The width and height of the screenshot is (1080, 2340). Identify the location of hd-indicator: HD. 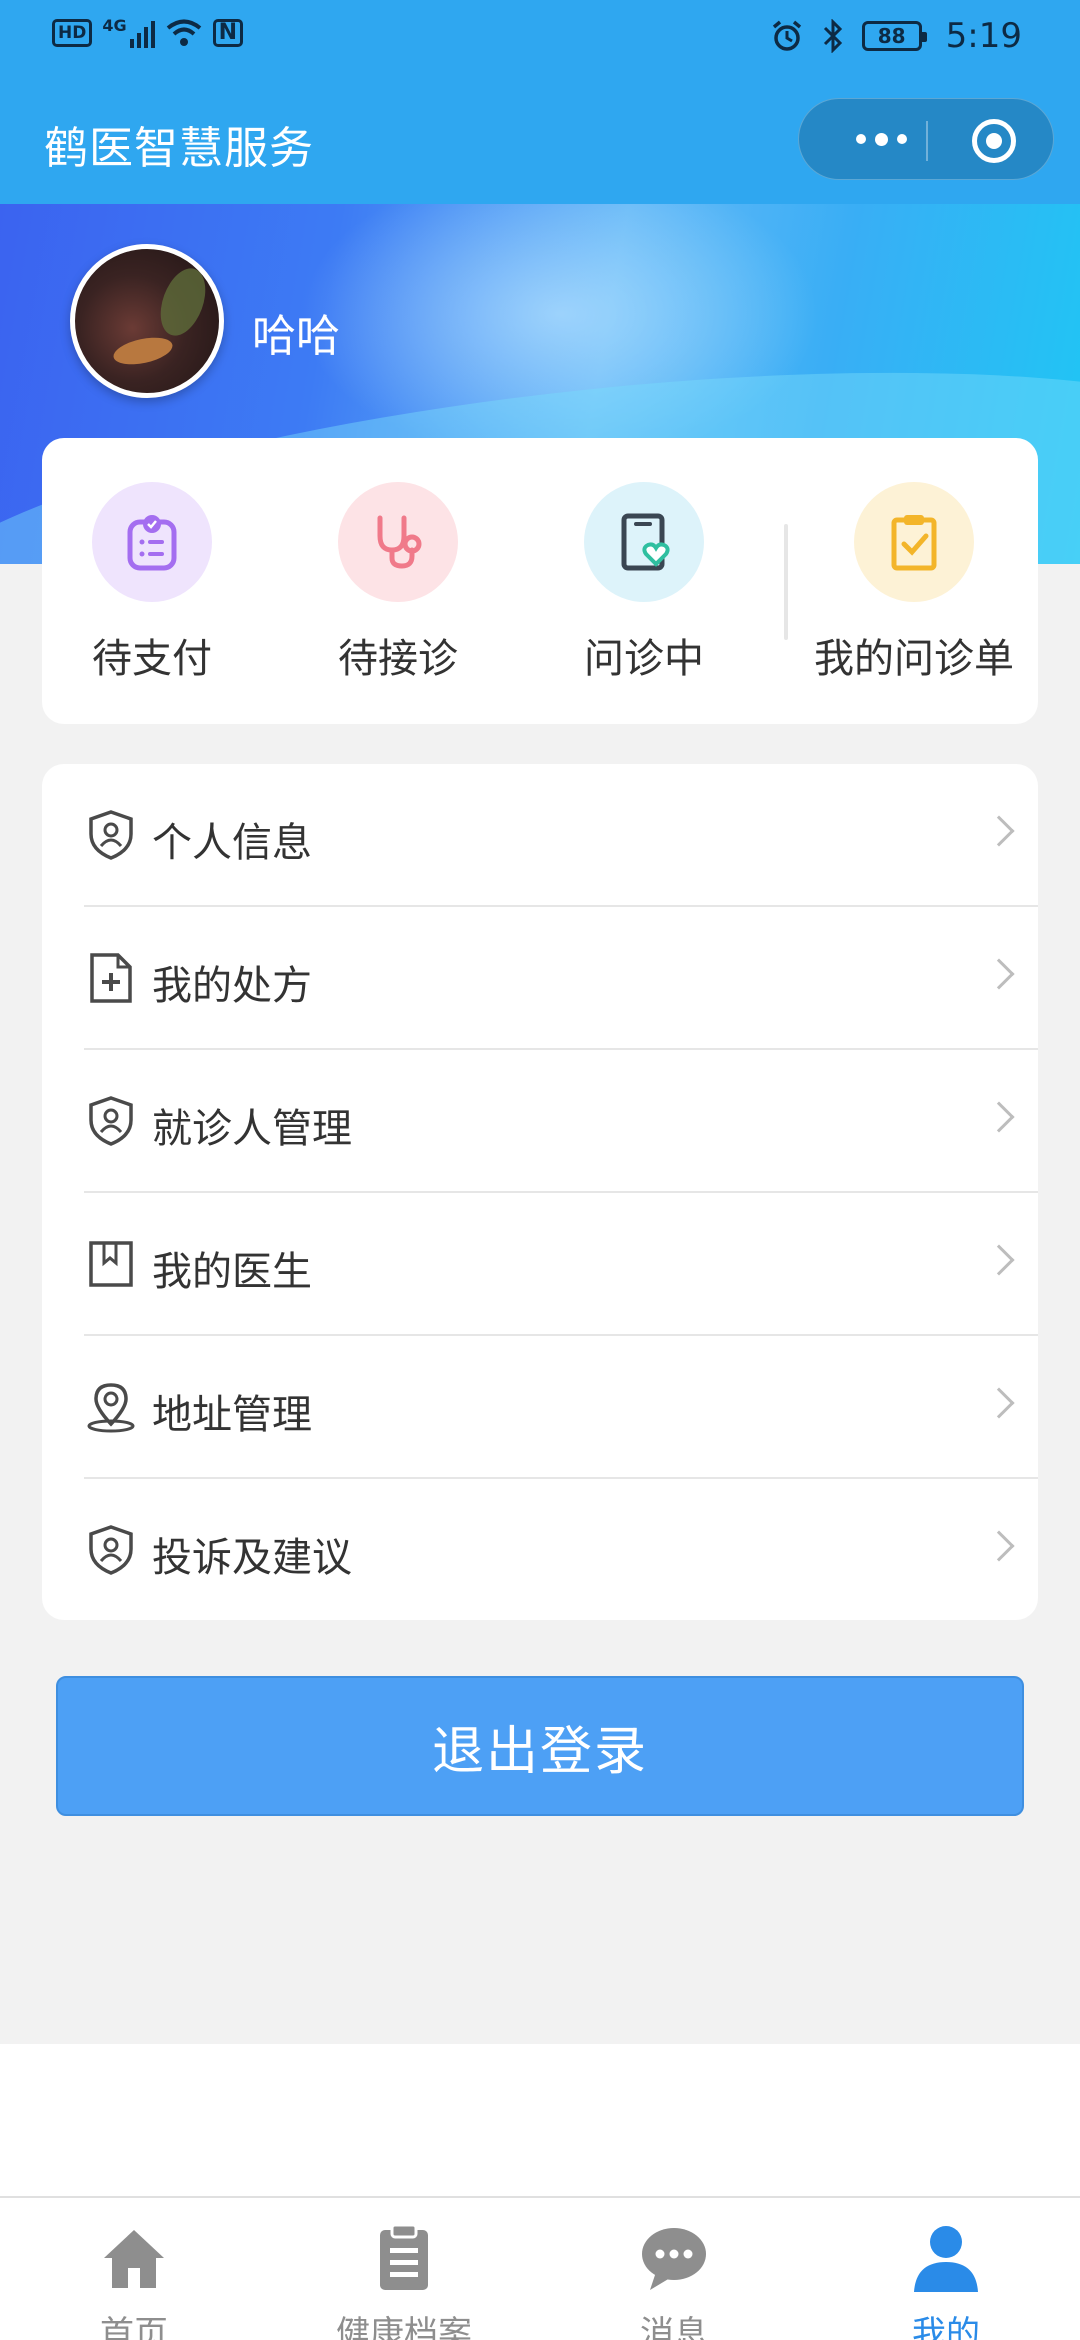
(72, 33).